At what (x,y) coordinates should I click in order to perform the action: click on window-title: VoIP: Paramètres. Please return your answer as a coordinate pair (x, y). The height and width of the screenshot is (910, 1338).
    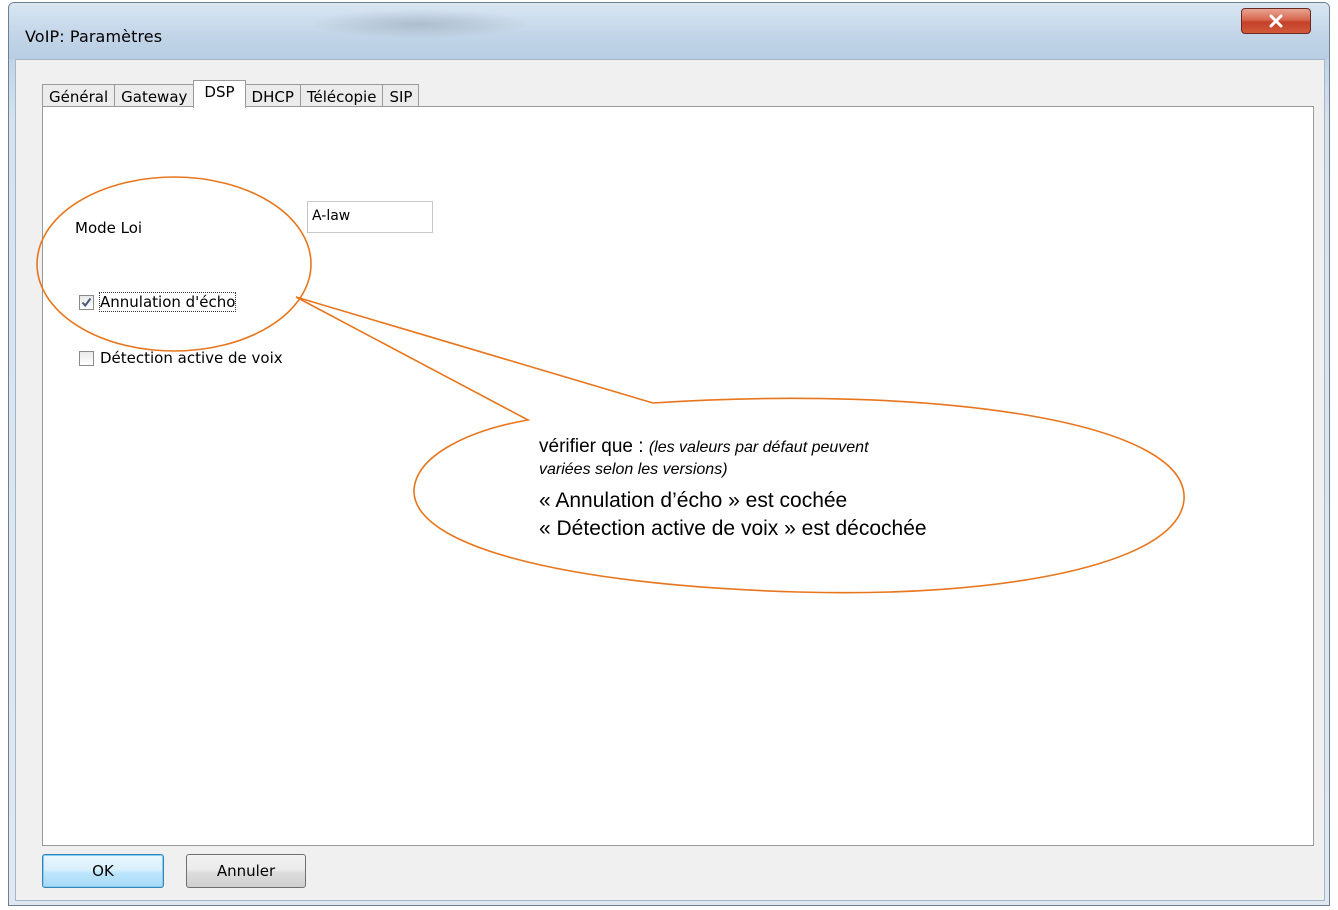
    Looking at the image, I should click on (94, 36).